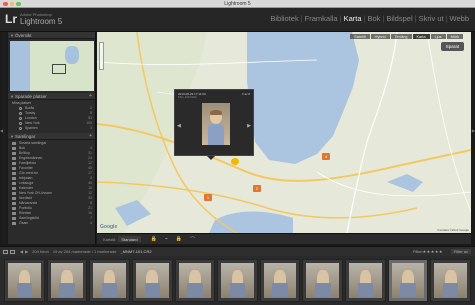  I want to click on saved-locations-header: ▼ Sparade platser +, so click(51, 96).